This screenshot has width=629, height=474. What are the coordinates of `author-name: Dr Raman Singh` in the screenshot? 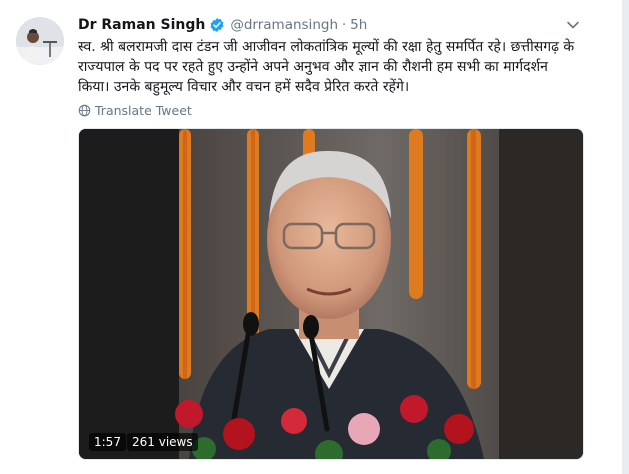 It's located at (141, 25).